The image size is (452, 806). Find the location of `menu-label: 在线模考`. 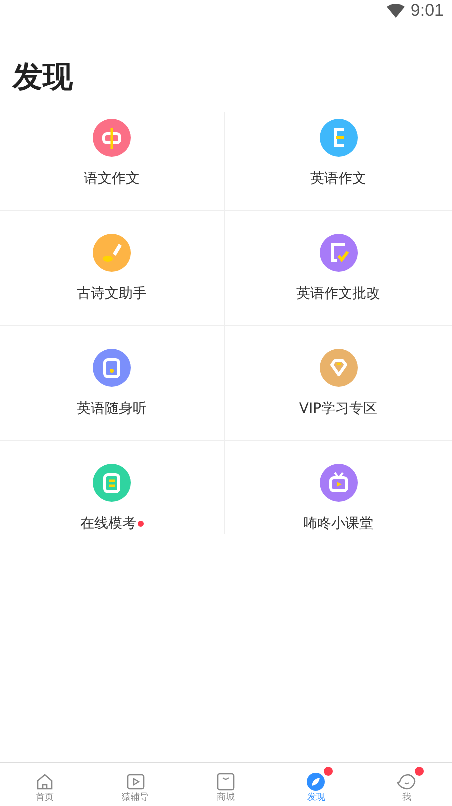

menu-label: 在线模考 is located at coordinates (108, 524).